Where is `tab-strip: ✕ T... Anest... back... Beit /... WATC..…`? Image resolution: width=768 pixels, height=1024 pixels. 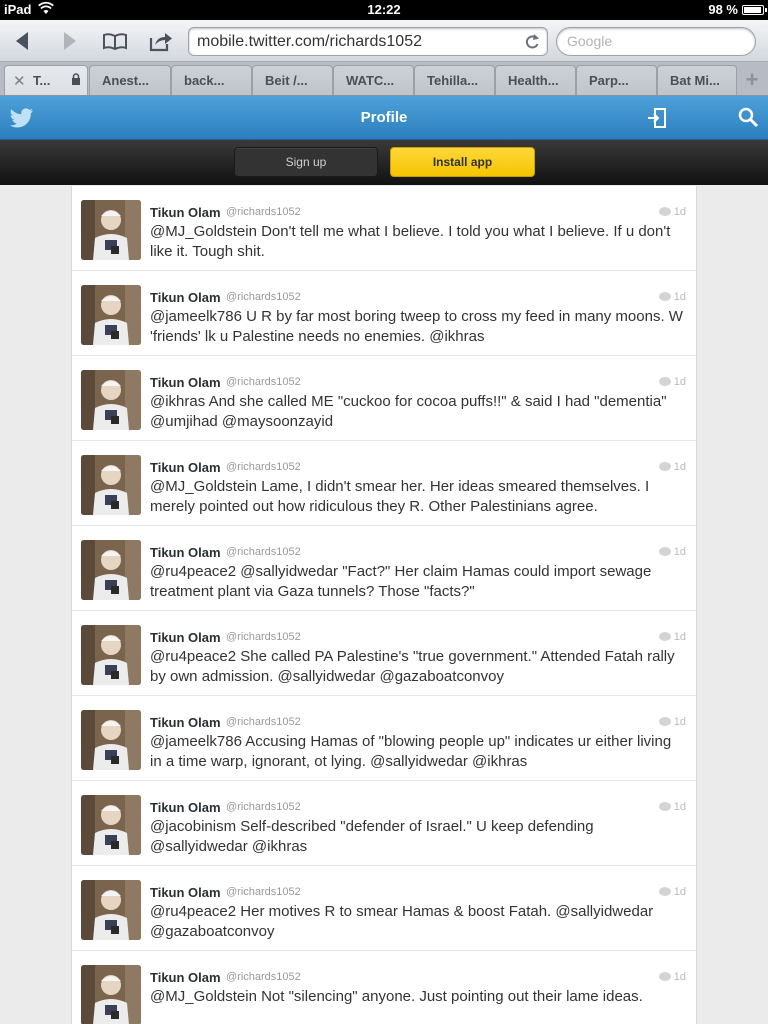
tab-strip: ✕ T... Anest... back... Beit /... WATC..… is located at coordinates (384, 79).